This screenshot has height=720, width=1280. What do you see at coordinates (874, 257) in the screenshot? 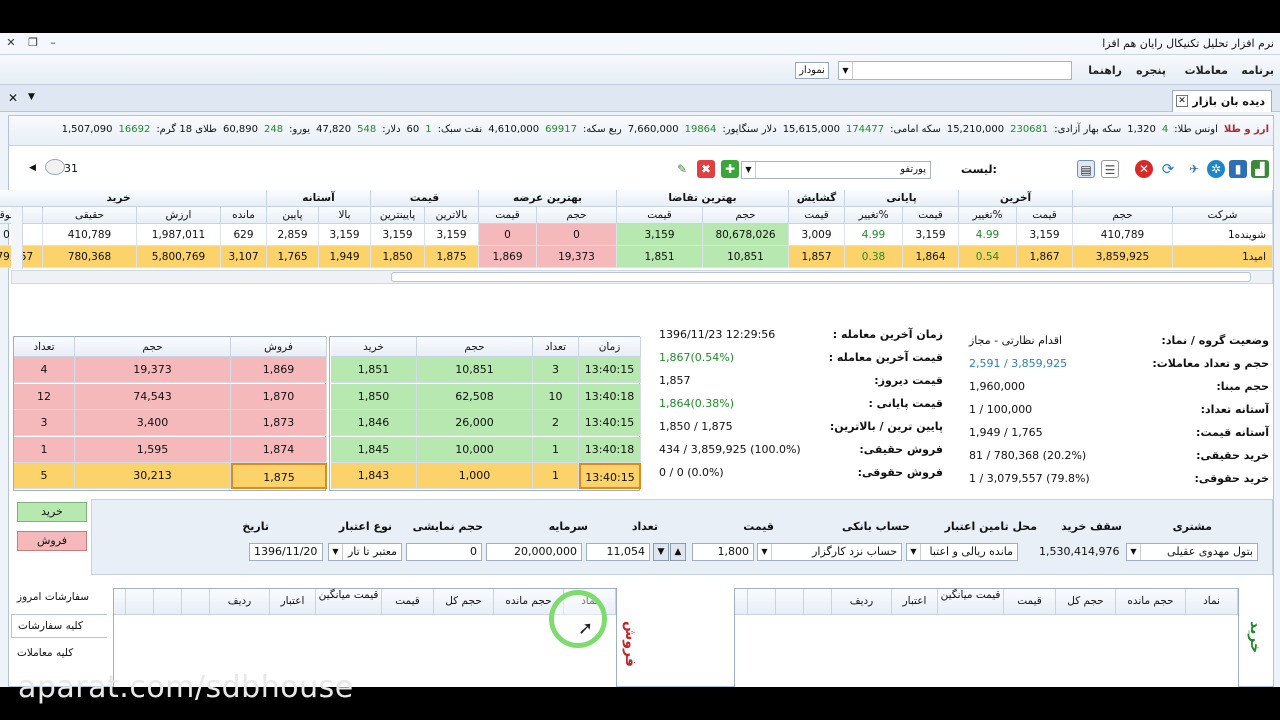
I see `grid-cell: 0.38` at bounding box center [874, 257].